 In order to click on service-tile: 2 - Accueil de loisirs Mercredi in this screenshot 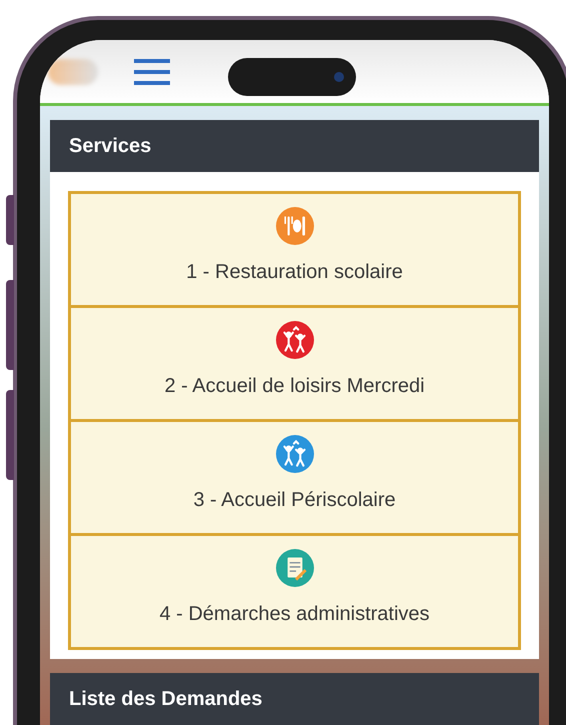, I will do `click(294, 363)`.